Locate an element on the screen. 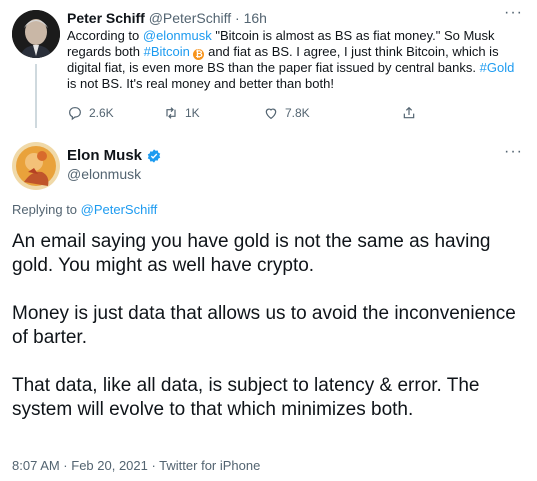 This screenshot has height=481, width=537. bitcoin-icon: ₿ is located at coordinates (199, 54).